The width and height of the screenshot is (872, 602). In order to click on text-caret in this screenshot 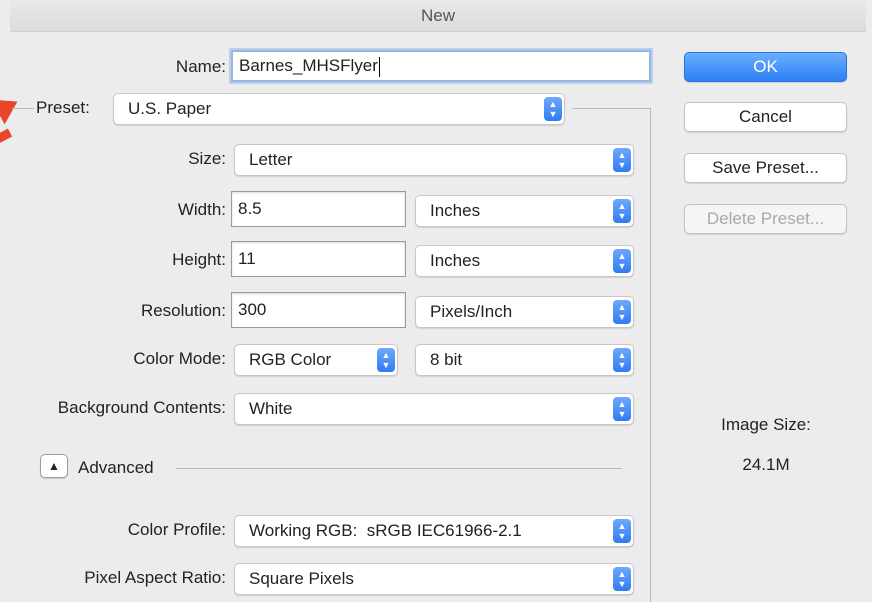, I will do `click(379, 66)`.